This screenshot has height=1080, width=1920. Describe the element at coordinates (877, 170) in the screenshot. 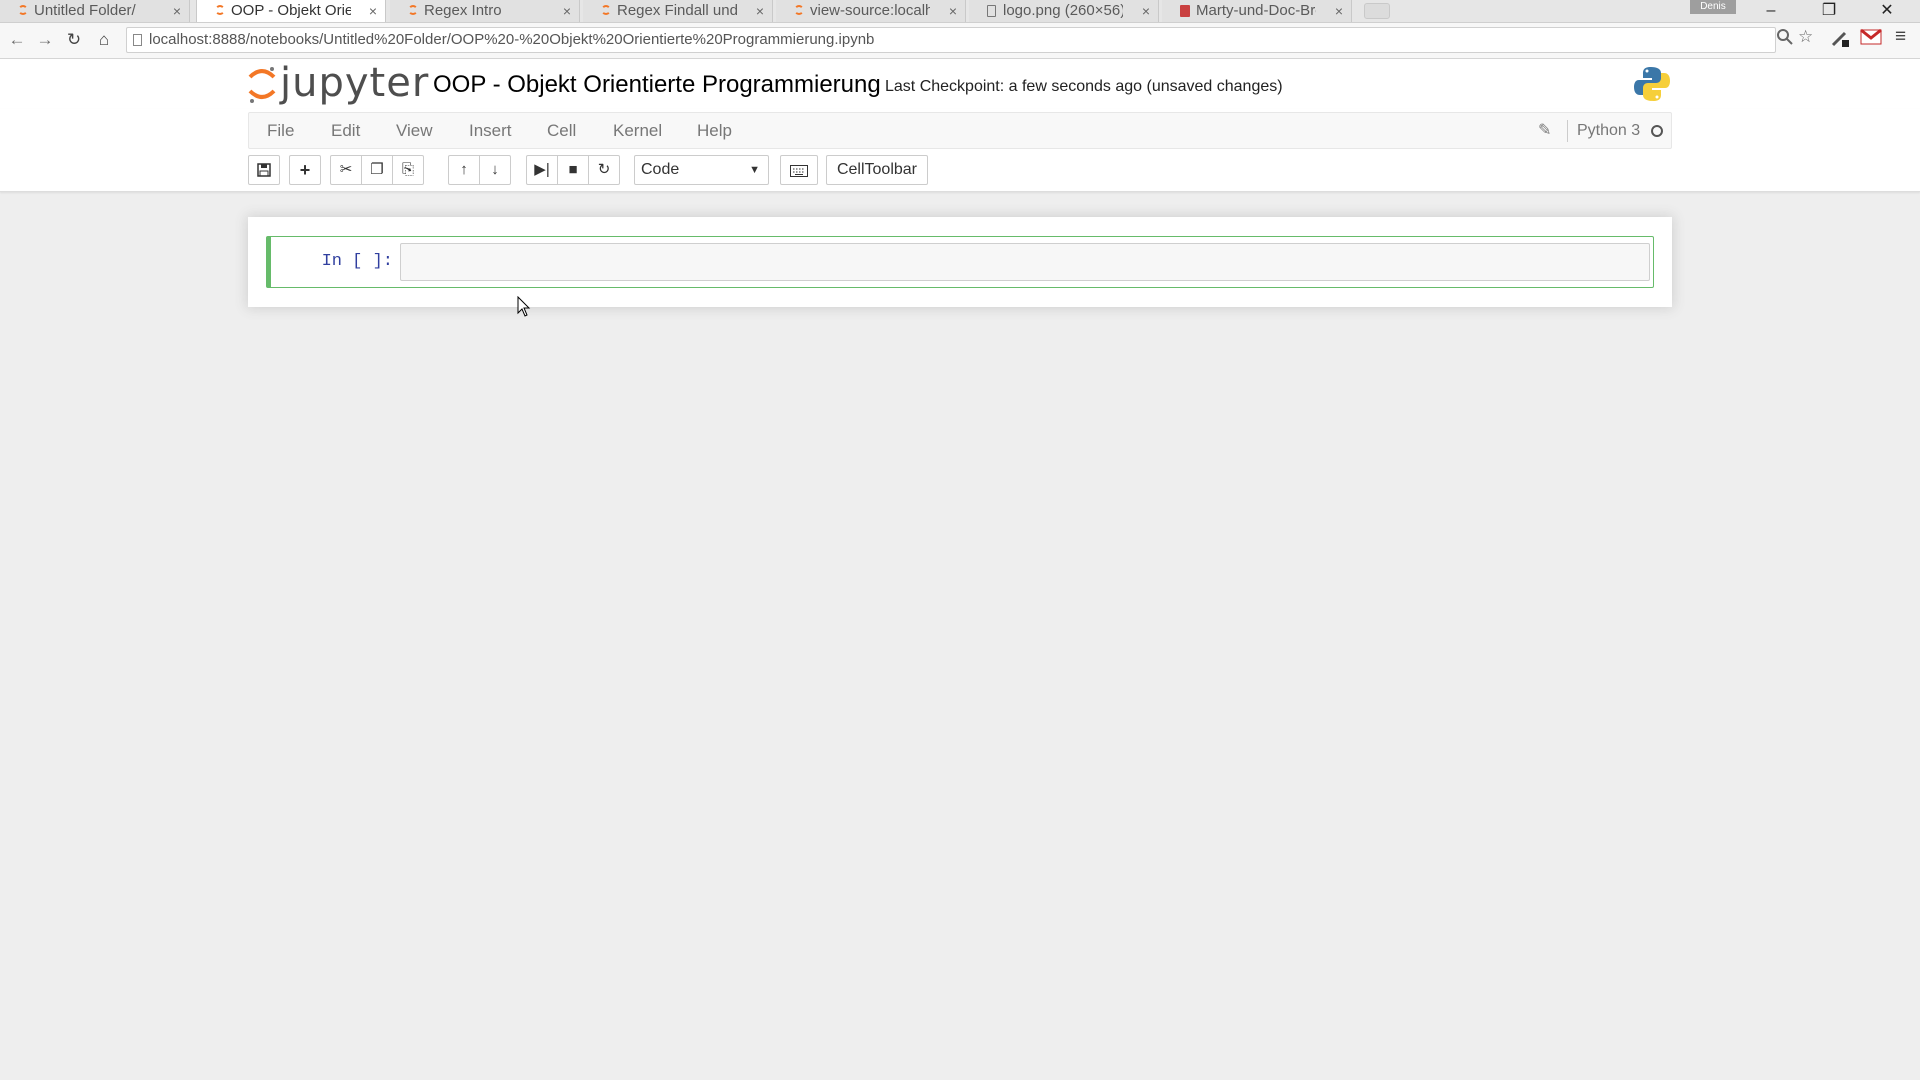

I see `celltoolbar-button: CellToolbar` at that location.